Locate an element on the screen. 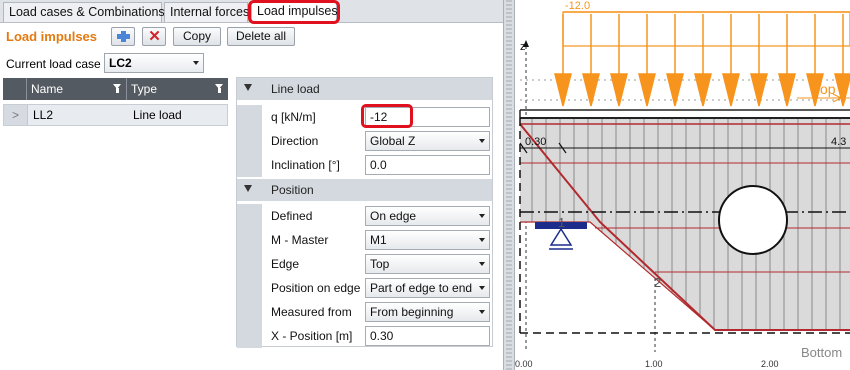  measured-from-label: Measured from is located at coordinates (311, 312).